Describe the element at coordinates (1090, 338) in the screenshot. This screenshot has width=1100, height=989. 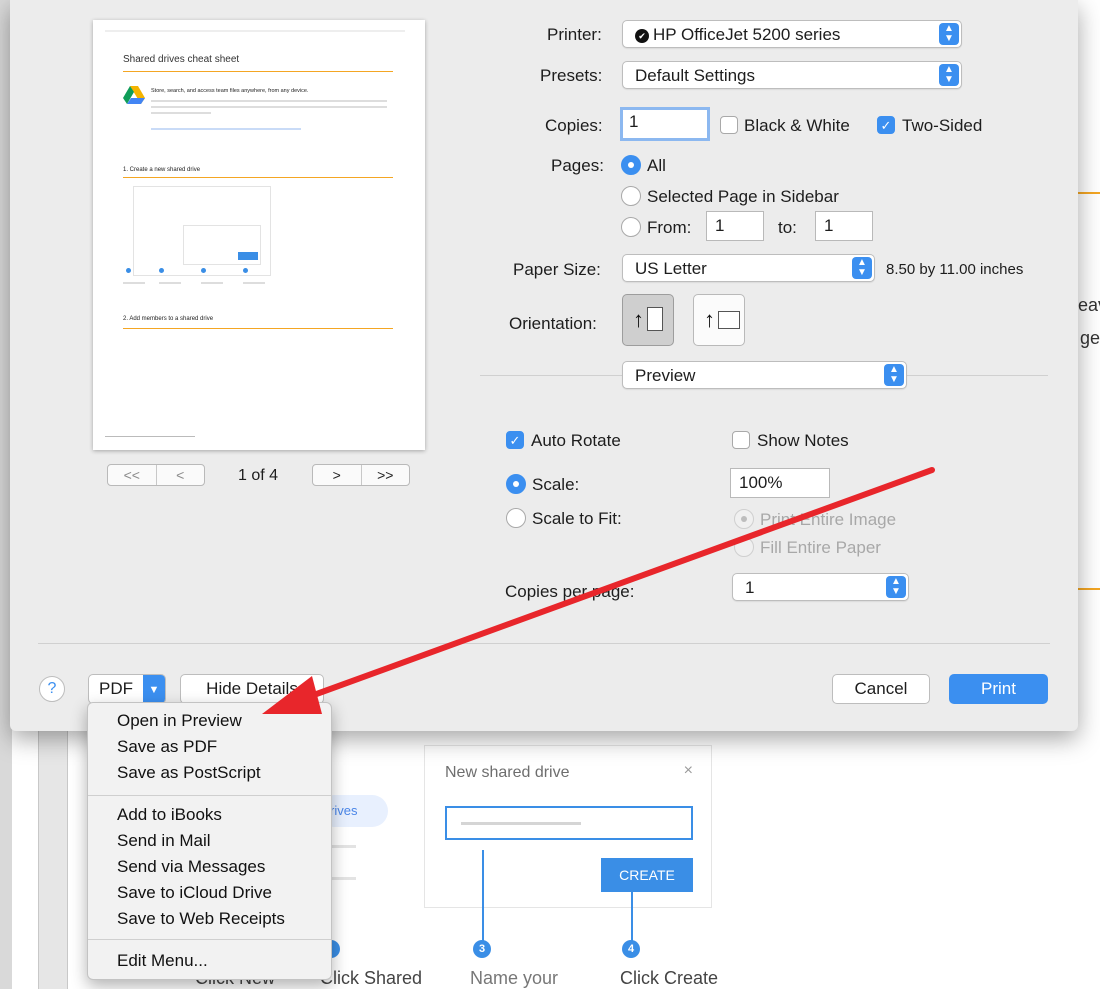
I see `background-text-fragment: ge` at that location.